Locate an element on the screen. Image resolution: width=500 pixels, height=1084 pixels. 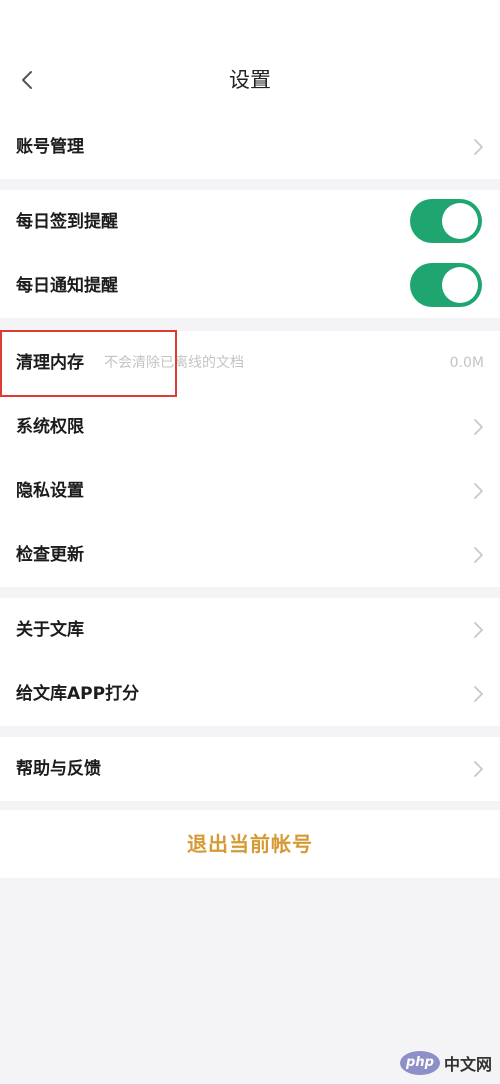
watermark-text: 中文网 is located at coordinates (467, 1064).